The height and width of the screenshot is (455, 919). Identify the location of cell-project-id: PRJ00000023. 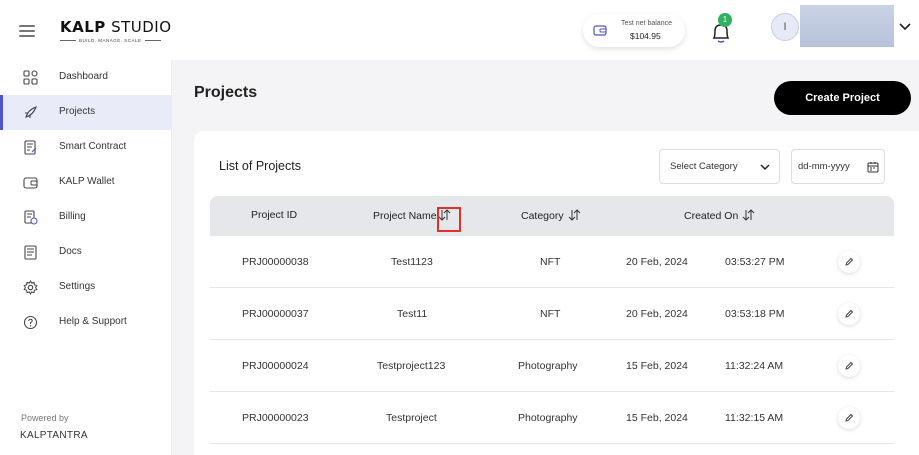
(275, 418).